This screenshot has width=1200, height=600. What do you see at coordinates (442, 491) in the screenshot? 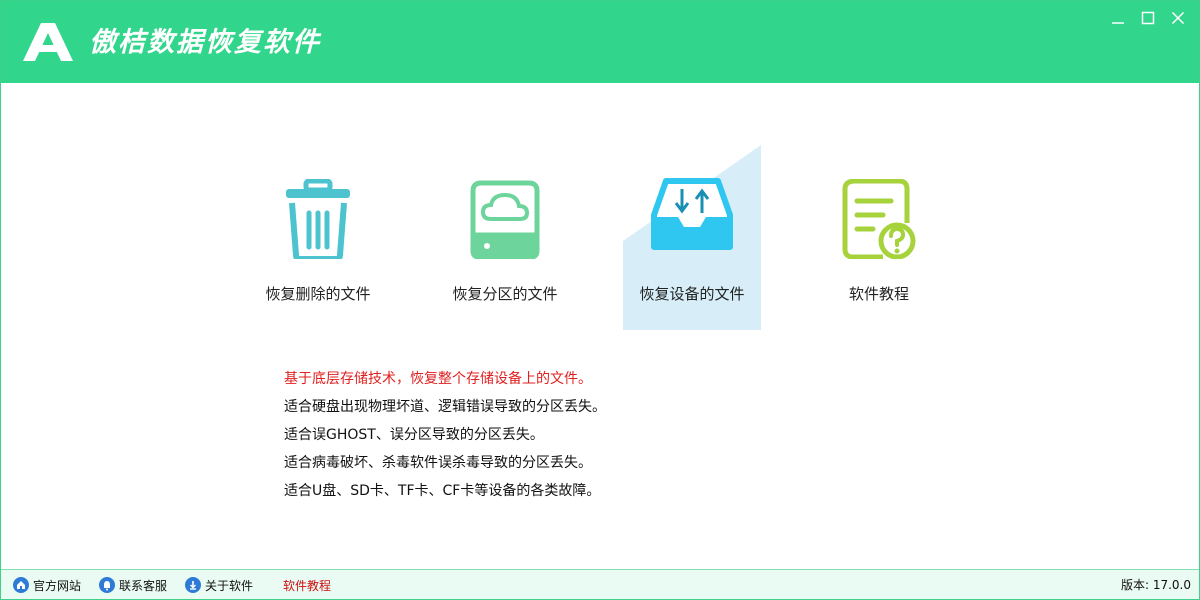
I see `description-line: 适合U盘、SD卡、TF卡、CF卡等设备的各类故障。` at bounding box center [442, 491].